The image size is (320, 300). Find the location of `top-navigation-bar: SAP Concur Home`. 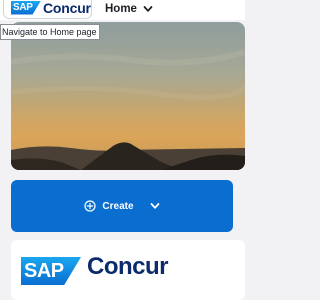

top-navigation-bar: SAP Concur Home is located at coordinates (122, 10).